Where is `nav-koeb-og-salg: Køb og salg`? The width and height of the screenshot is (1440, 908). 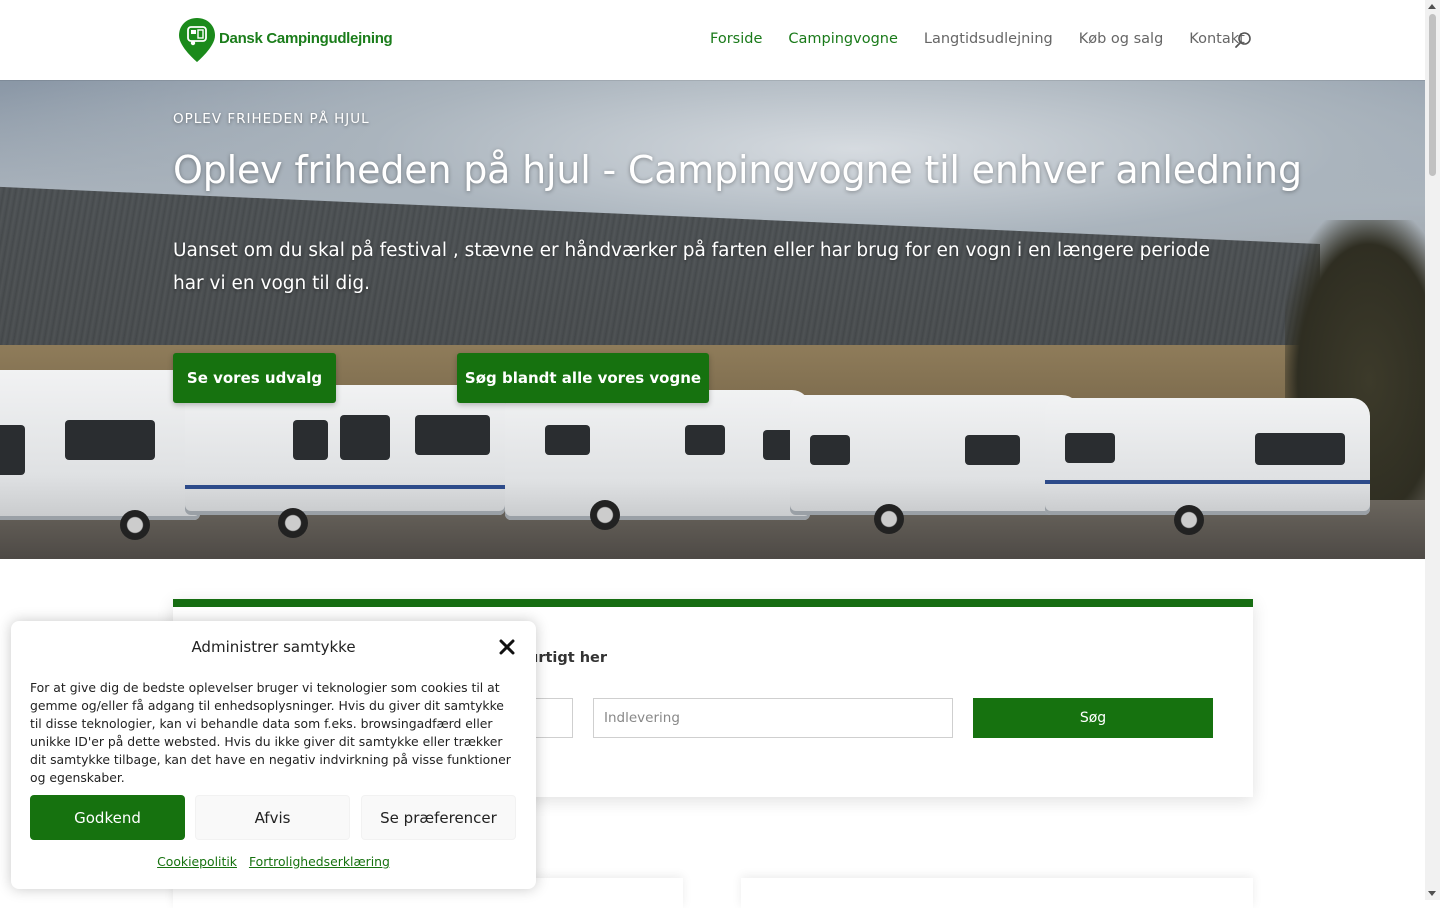 nav-koeb-og-salg: Køb og salg is located at coordinates (1121, 39).